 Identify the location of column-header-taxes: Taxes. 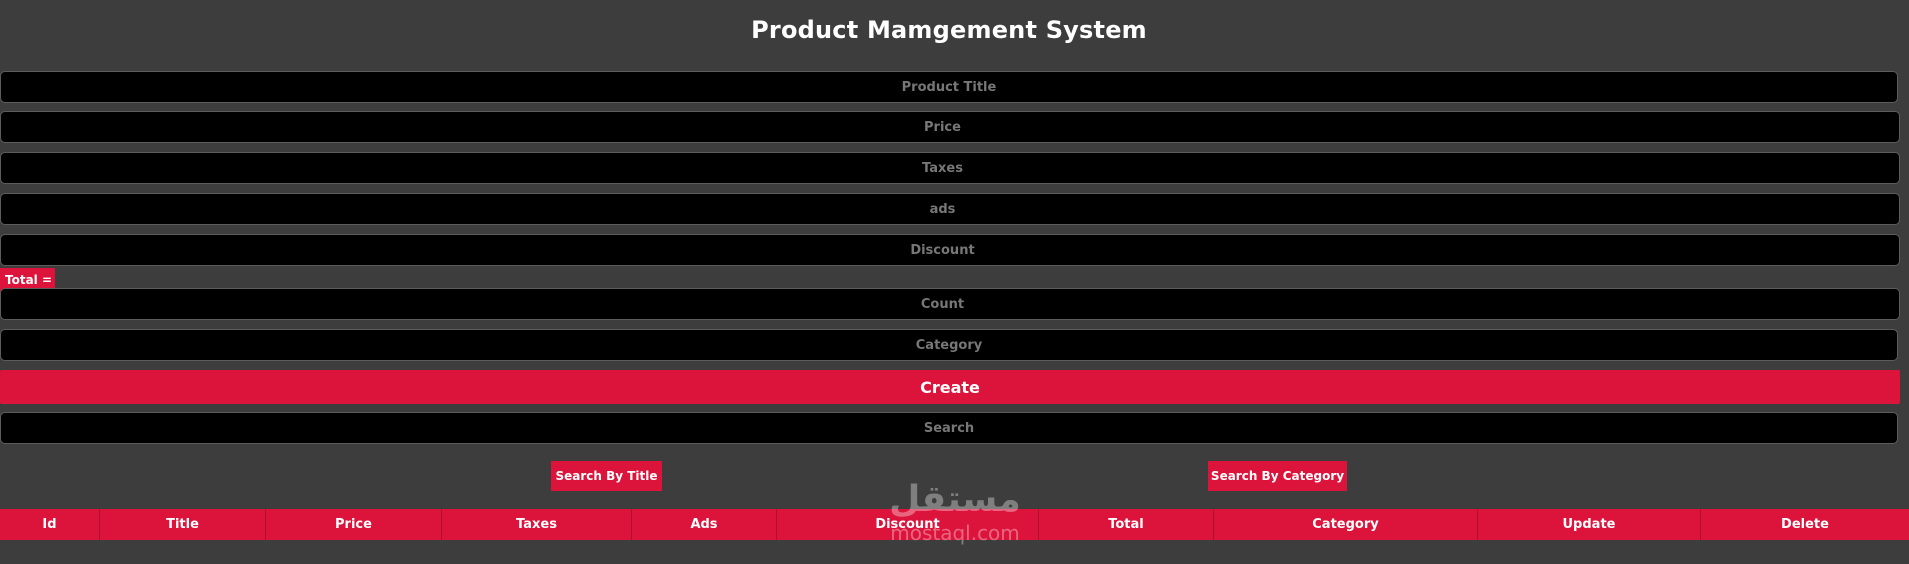
(536, 524).